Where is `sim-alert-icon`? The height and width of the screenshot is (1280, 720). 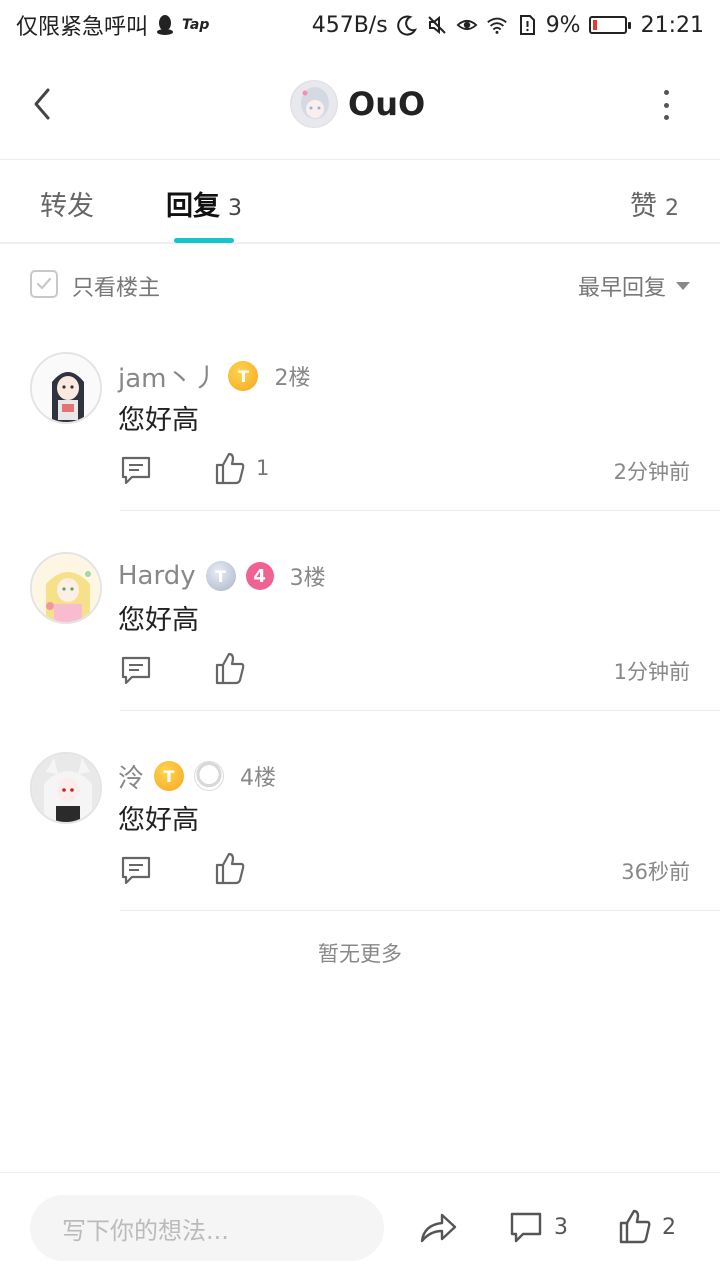
sim-alert-icon is located at coordinates (527, 25).